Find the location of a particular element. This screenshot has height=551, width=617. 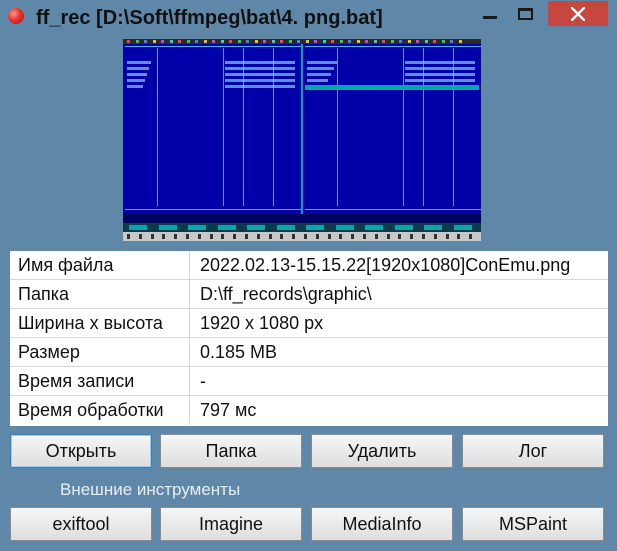

size-value: 0.185 MB is located at coordinates (239, 352).